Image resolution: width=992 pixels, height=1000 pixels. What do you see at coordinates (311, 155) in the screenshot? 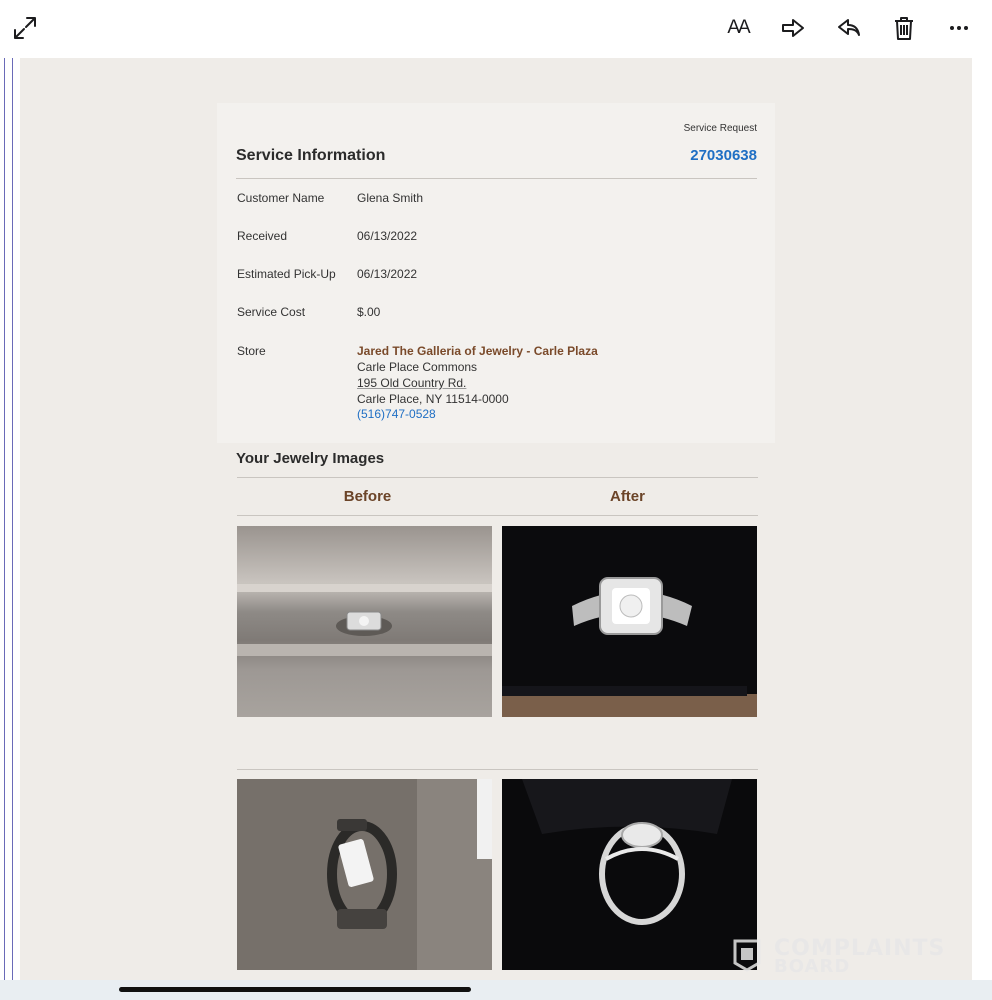
I see `service-info-title: Service Information` at bounding box center [311, 155].